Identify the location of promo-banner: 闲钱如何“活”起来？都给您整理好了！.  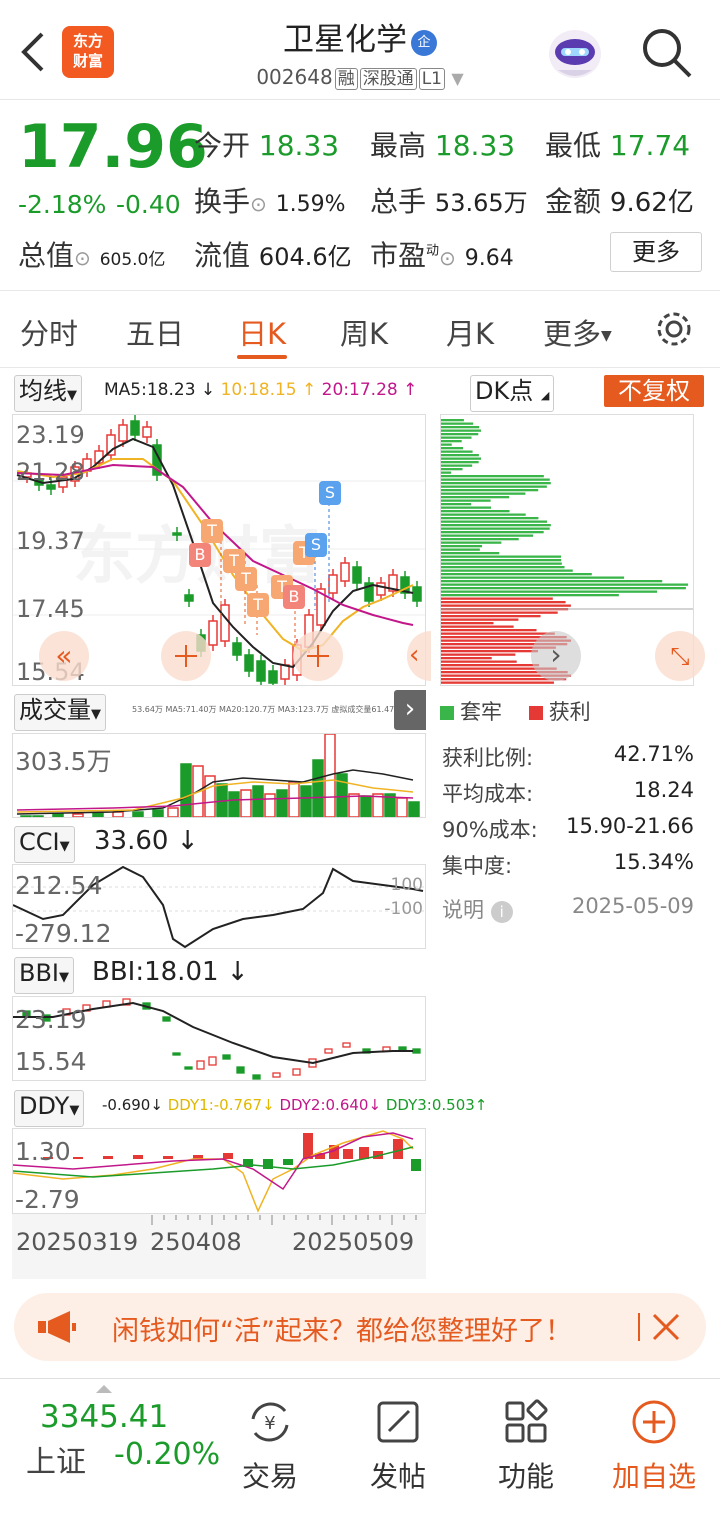
(360, 1327).